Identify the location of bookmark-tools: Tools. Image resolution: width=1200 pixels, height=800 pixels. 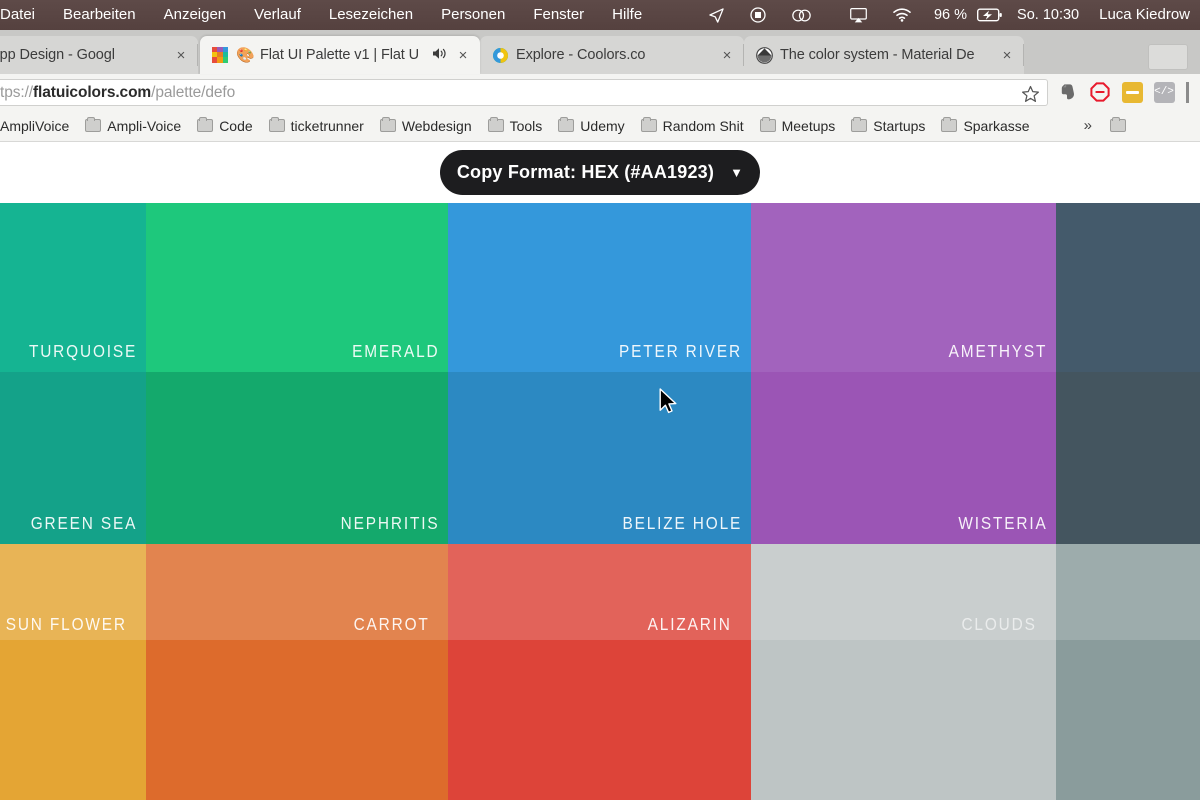
(515, 126).